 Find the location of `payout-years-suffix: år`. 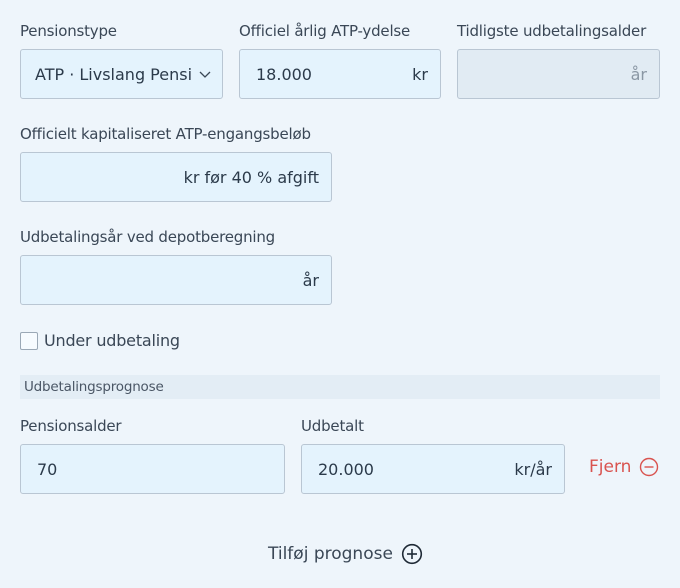

payout-years-suffix: år is located at coordinates (310, 280).